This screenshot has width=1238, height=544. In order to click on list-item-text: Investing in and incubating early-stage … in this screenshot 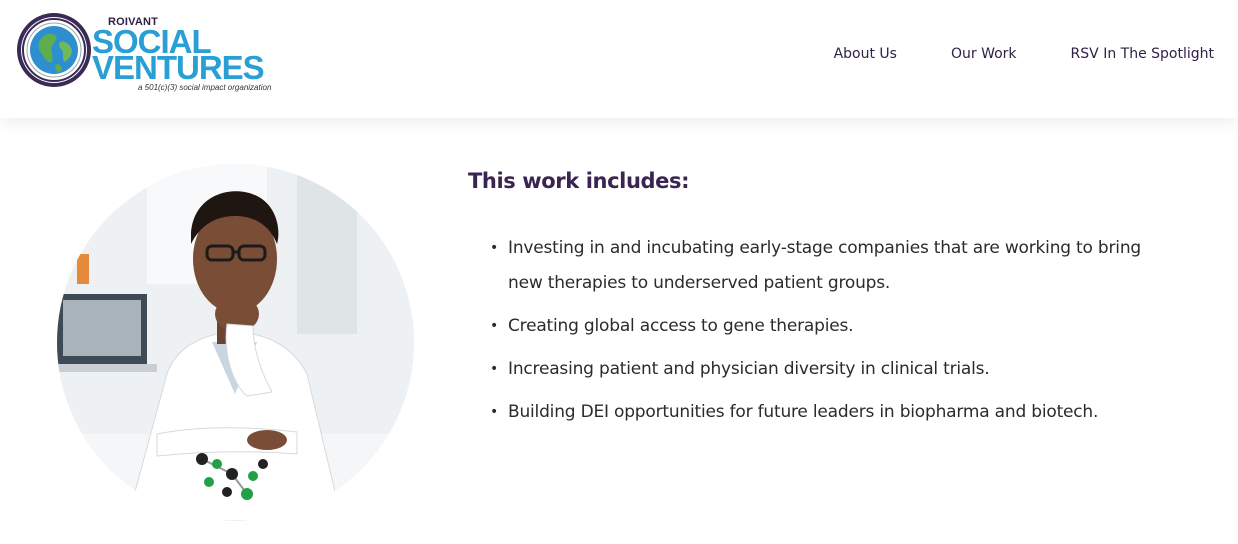, I will do `click(825, 265)`.